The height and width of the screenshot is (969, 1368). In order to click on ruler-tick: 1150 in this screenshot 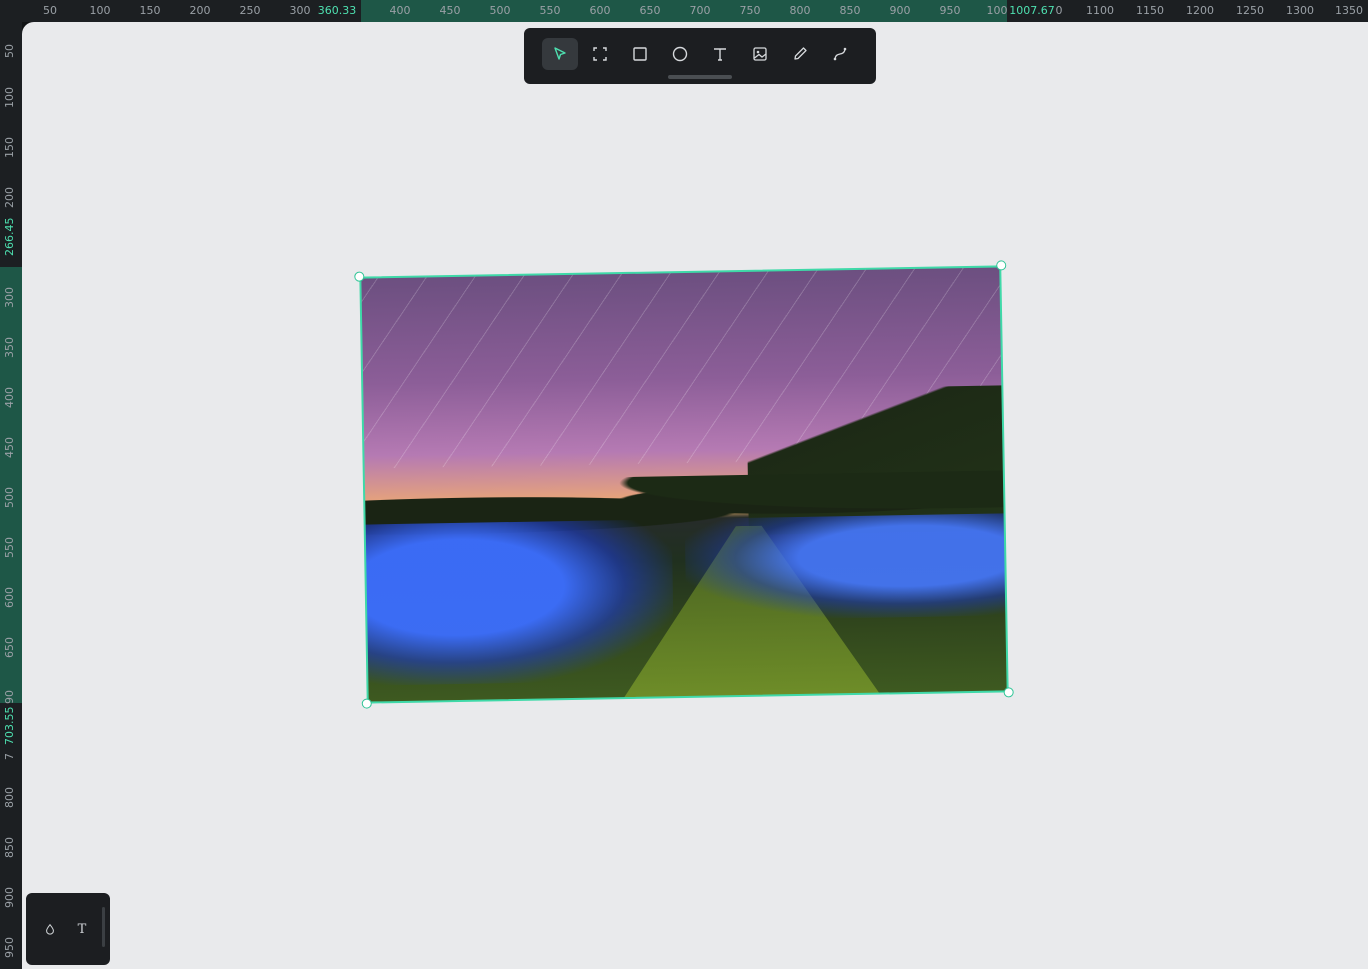, I will do `click(1150, 10)`.